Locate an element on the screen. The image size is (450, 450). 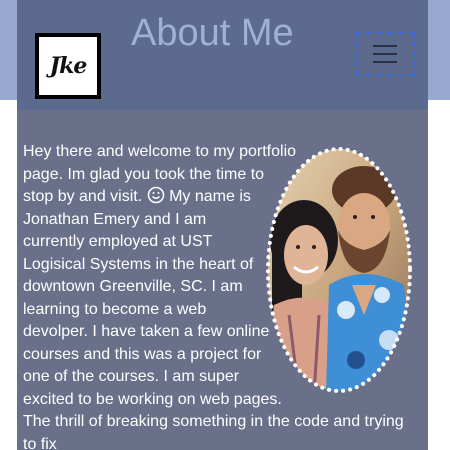
menu-toggle-button is located at coordinates (385, 54).